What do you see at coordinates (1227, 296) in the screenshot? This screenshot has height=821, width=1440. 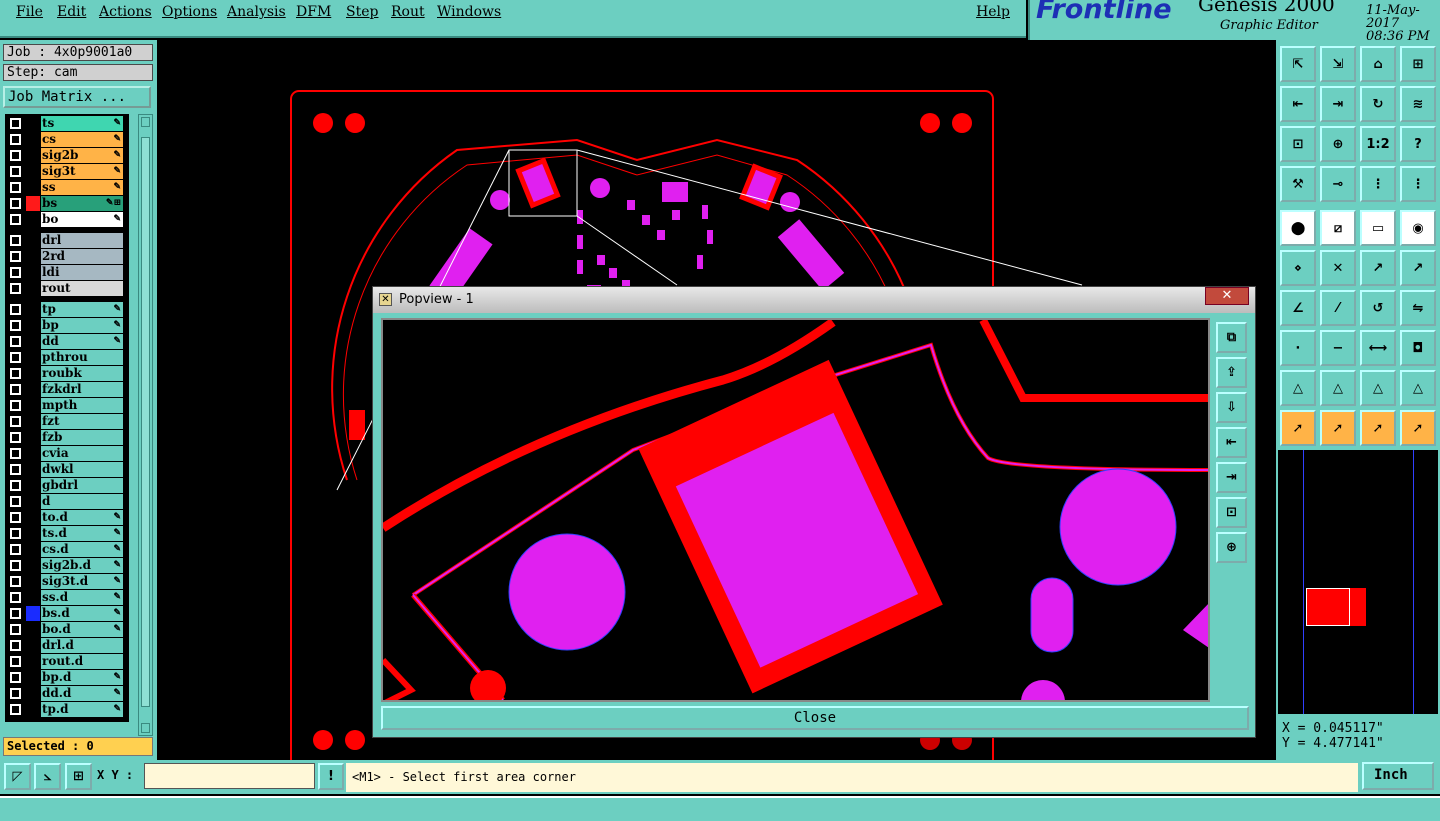 I see `close-icon: ✕` at bounding box center [1227, 296].